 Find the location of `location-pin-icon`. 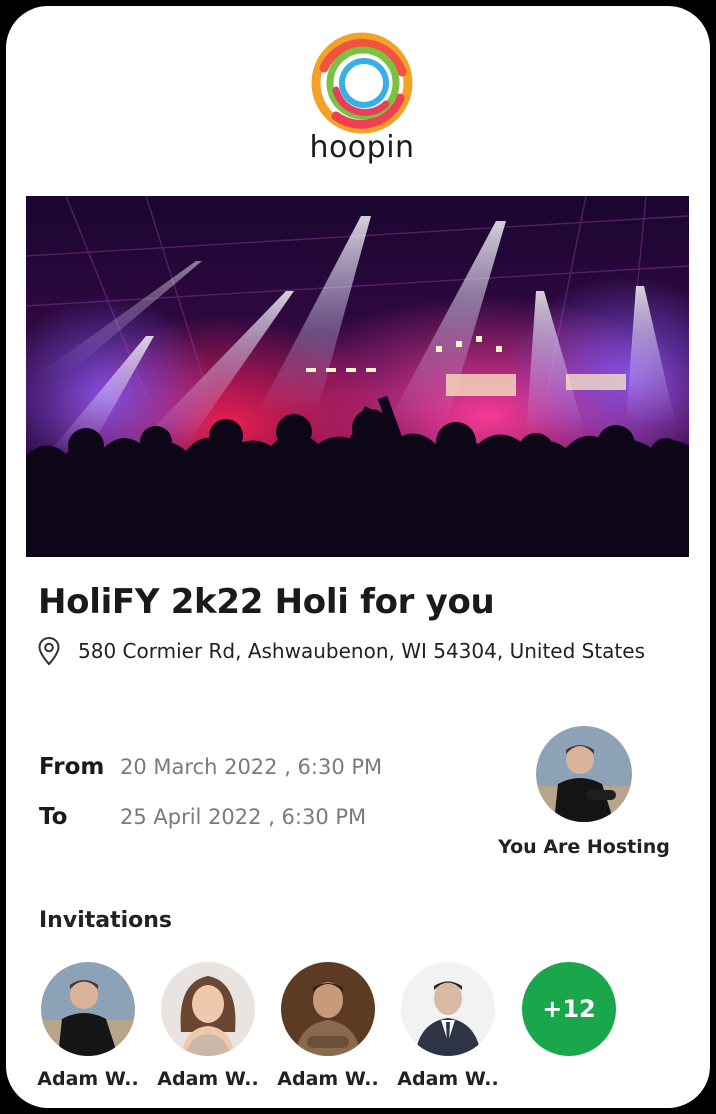

location-pin-icon is located at coordinates (49, 651).